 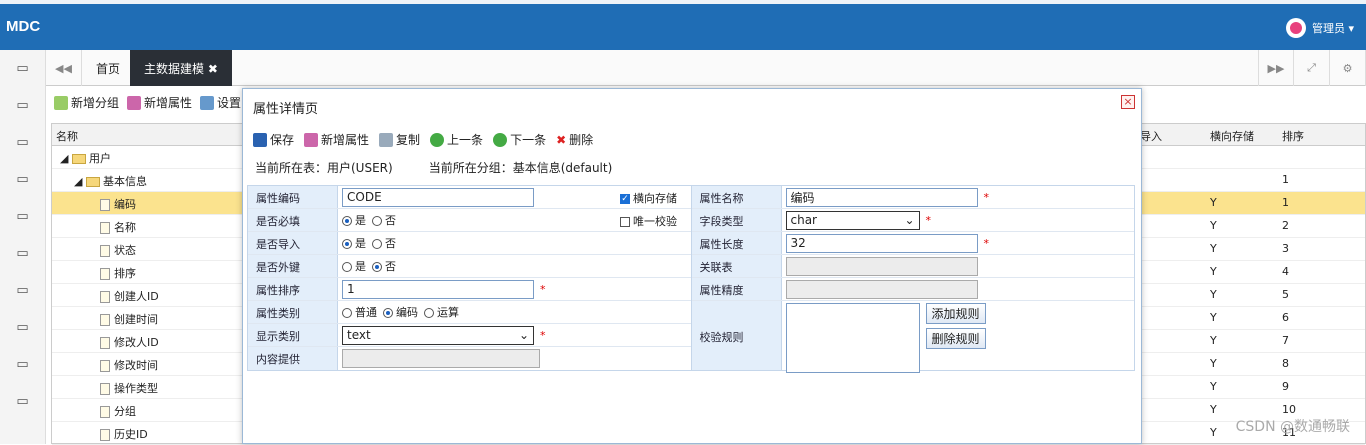 What do you see at coordinates (359, 312) in the screenshot?
I see `category-normal-radio: 普通` at bounding box center [359, 312].